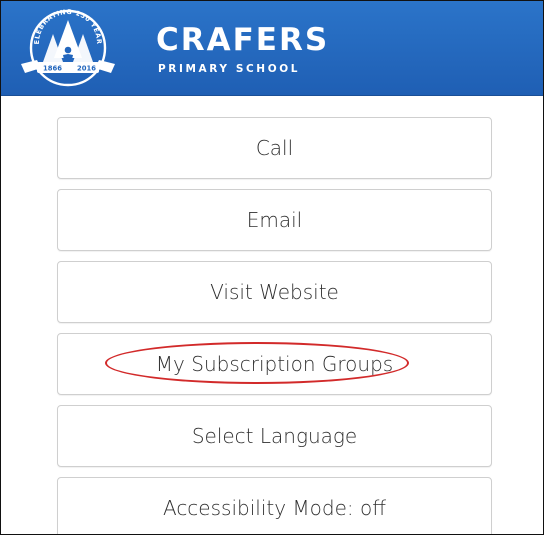 This screenshot has width=544, height=535. I want to click on school-subtitle: PRIMARY SCHOOL, so click(229, 69).